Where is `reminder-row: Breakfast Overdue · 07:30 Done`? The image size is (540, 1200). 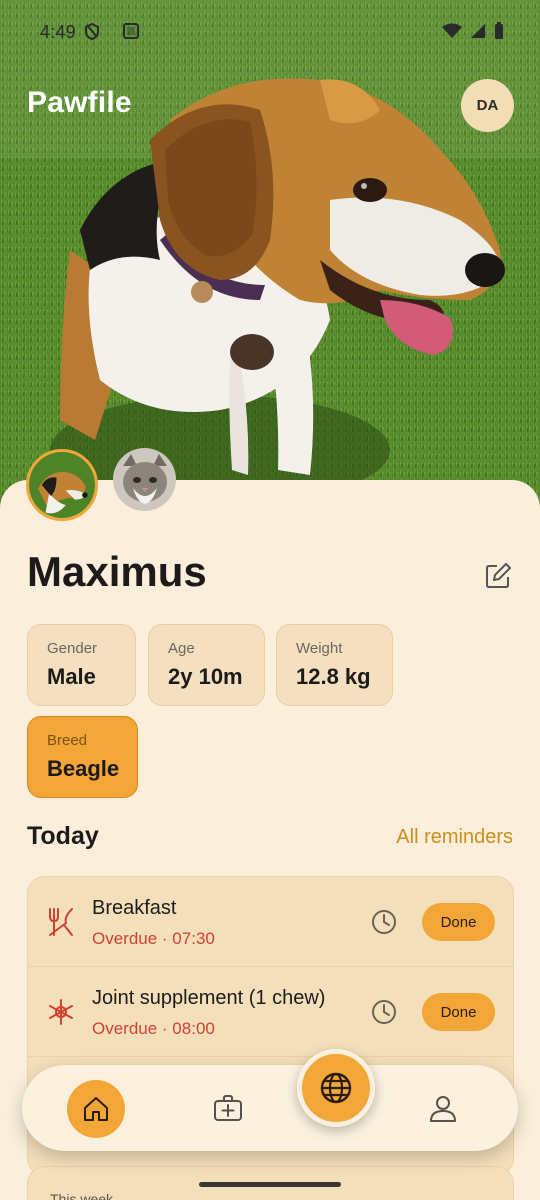 reminder-row: Breakfast Overdue · 07:30 Done is located at coordinates (270, 922).